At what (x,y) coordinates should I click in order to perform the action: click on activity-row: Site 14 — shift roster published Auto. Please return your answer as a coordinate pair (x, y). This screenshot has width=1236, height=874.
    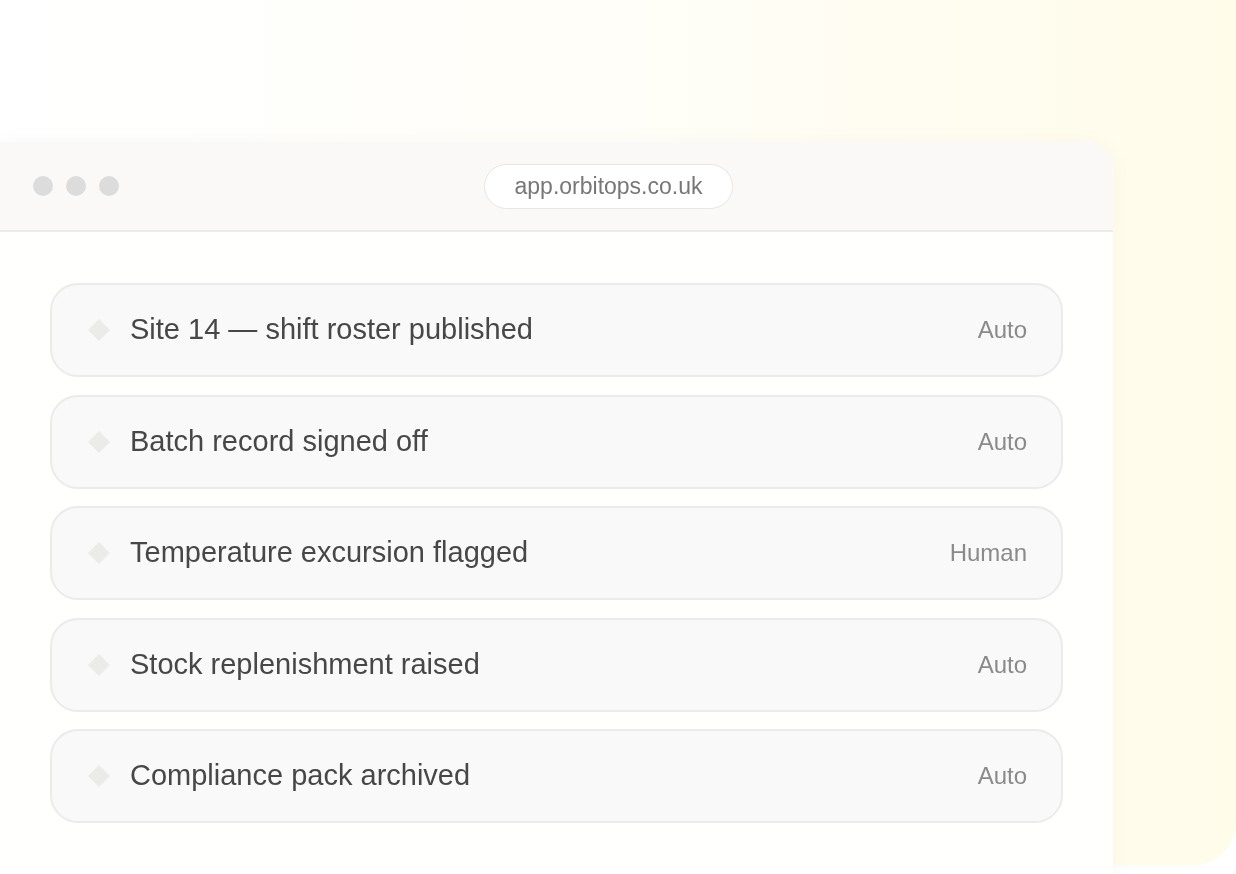
    Looking at the image, I should click on (556, 330).